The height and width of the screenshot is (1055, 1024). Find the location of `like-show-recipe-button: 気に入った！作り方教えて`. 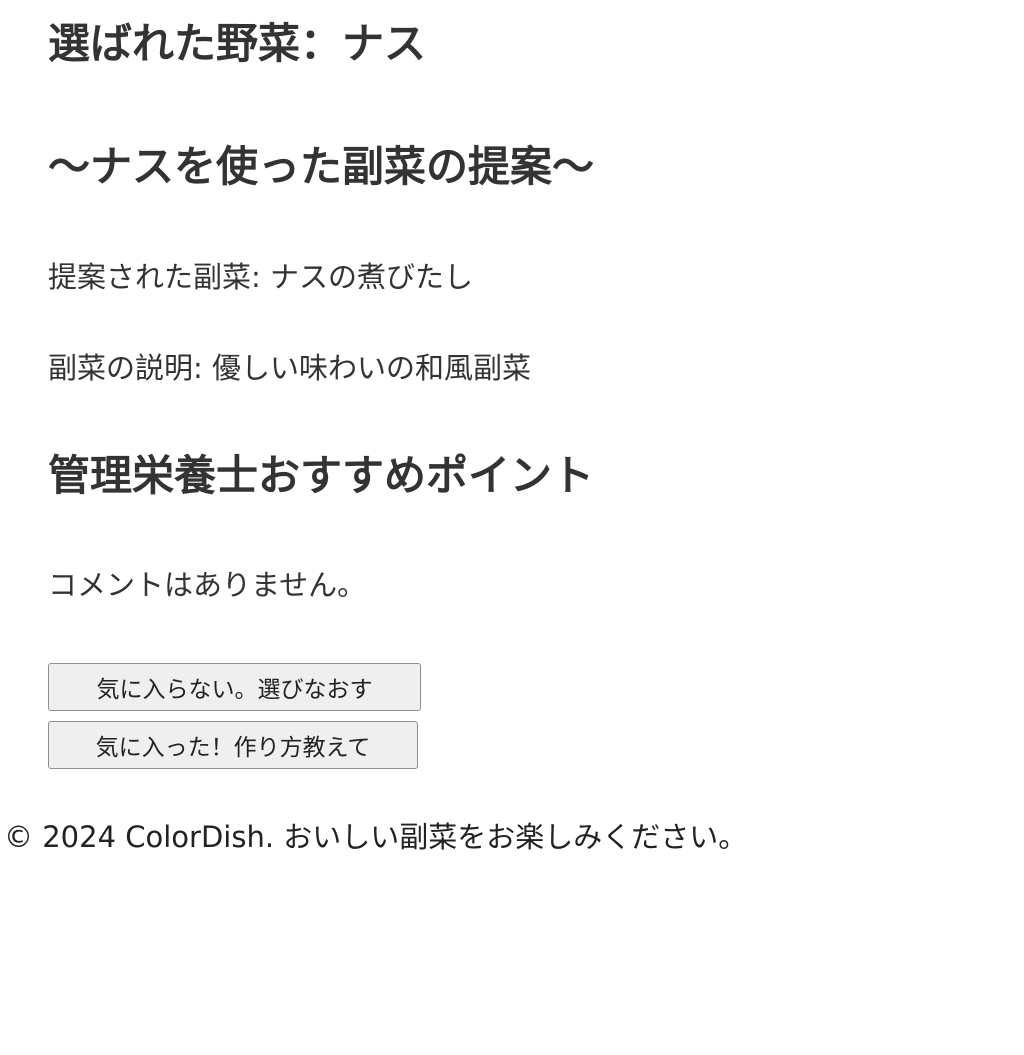

like-show-recipe-button: 気に入った！作り方教えて is located at coordinates (233, 745).